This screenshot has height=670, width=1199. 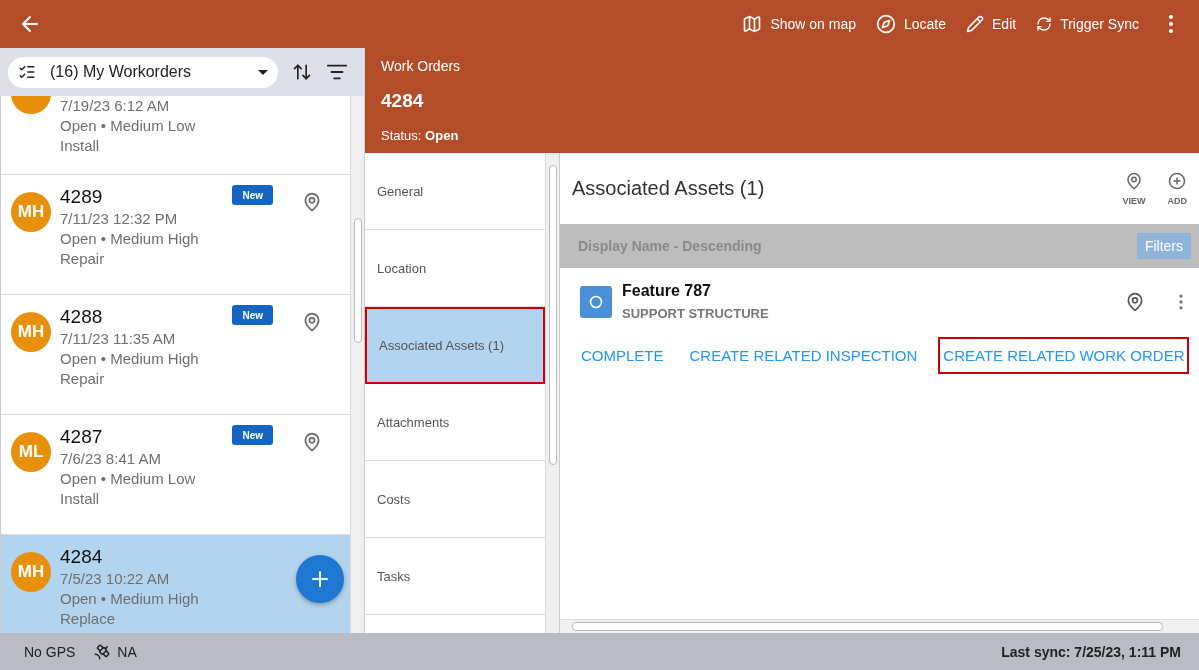 I want to click on section-tab: Associated Assets (1), so click(x=455, y=345).